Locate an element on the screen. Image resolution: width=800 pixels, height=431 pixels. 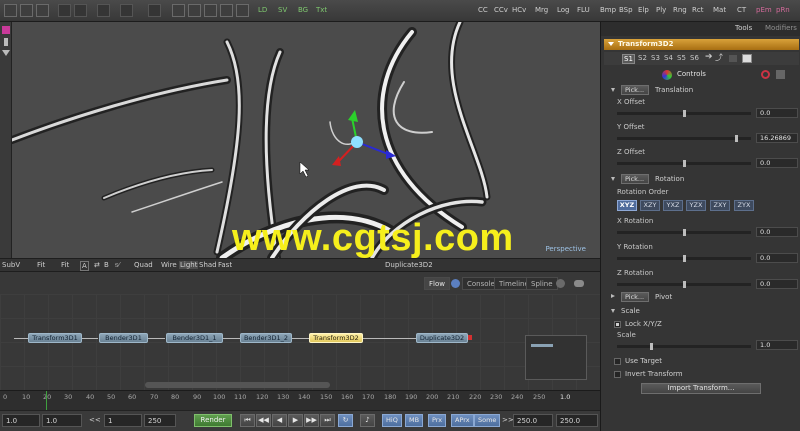
rotation-order-xzy: XZY is located at coordinates (650, 205).